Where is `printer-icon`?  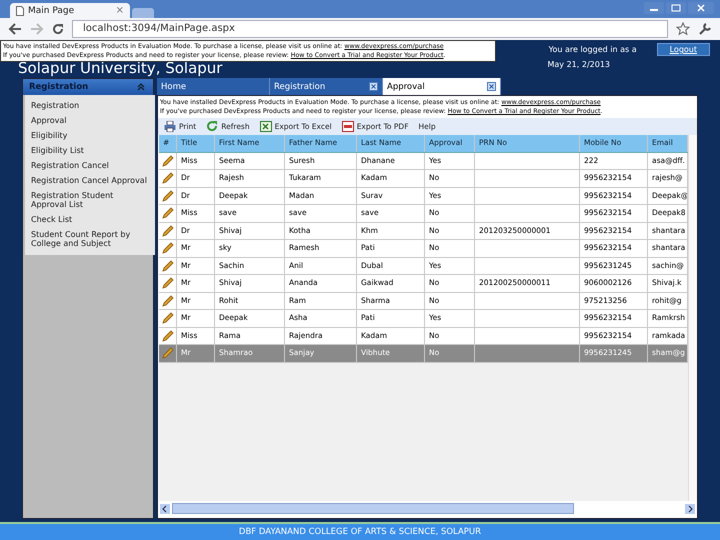
printer-icon is located at coordinates (170, 126).